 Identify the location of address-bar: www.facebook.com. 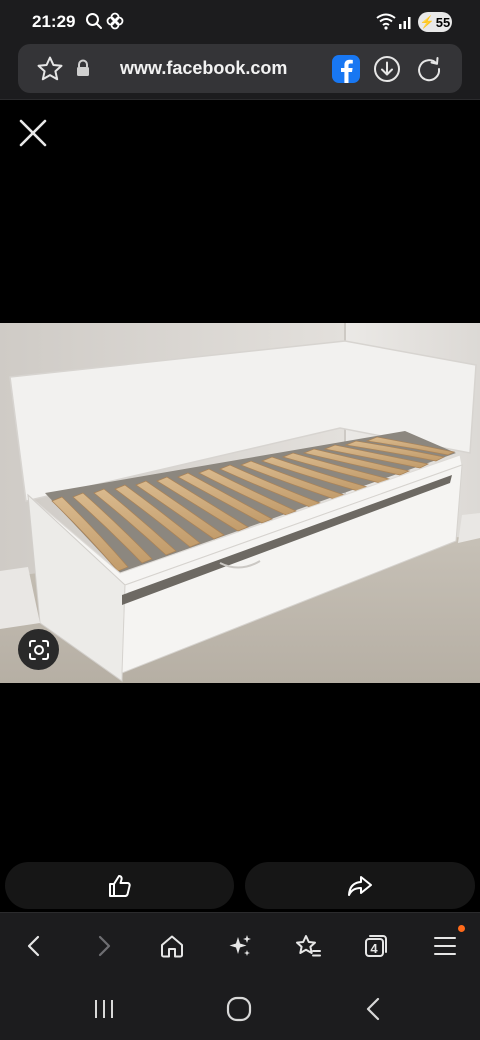
(240, 68).